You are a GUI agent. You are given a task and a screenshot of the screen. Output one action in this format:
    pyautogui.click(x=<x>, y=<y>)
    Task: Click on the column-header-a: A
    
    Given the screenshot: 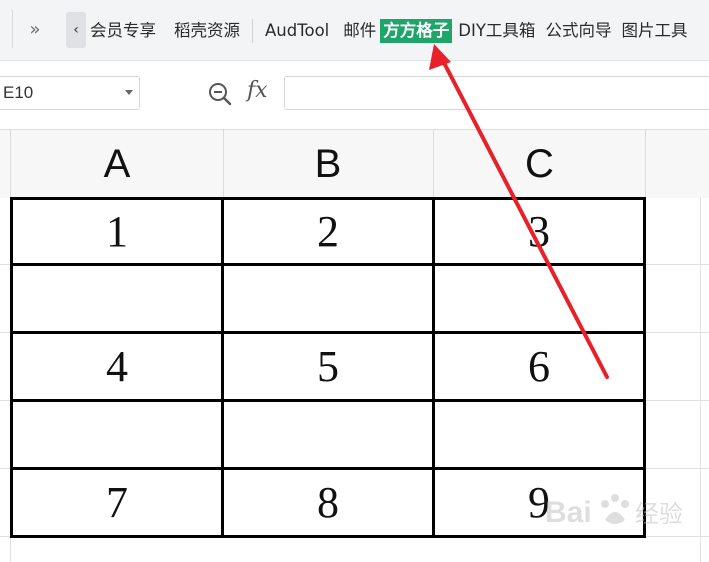 What is the action you would take?
    pyautogui.click(x=117, y=164)
    